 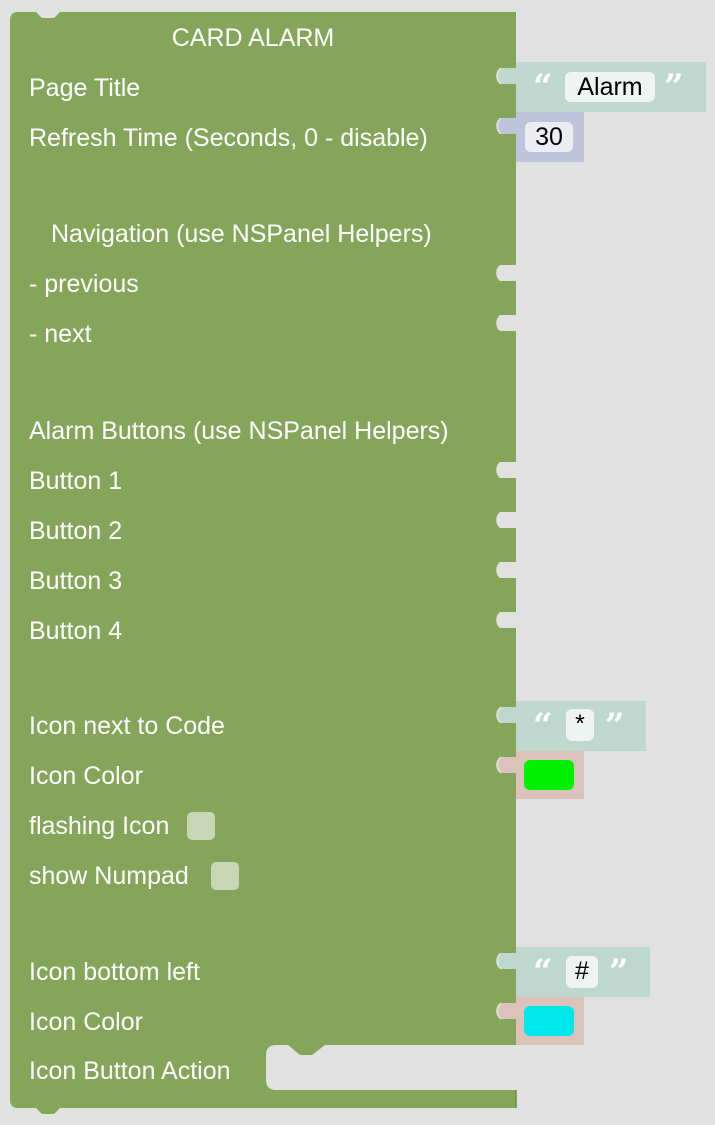 I want to click on show-numpad-checkbox, so click(x=225, y=876).